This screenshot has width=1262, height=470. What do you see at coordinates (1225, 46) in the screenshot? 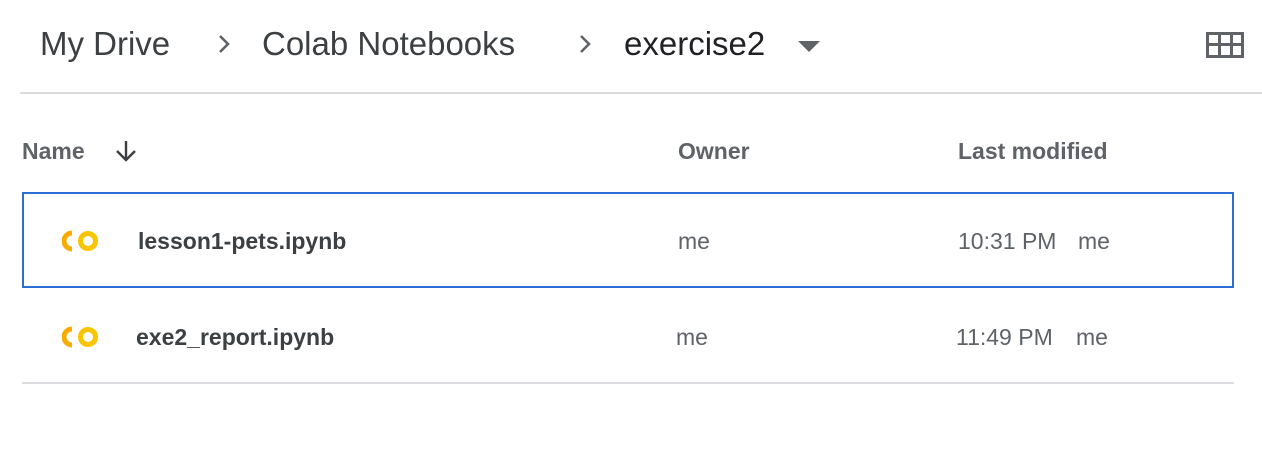
I see `grid-view-icon` at bounding box center [1225, 46].